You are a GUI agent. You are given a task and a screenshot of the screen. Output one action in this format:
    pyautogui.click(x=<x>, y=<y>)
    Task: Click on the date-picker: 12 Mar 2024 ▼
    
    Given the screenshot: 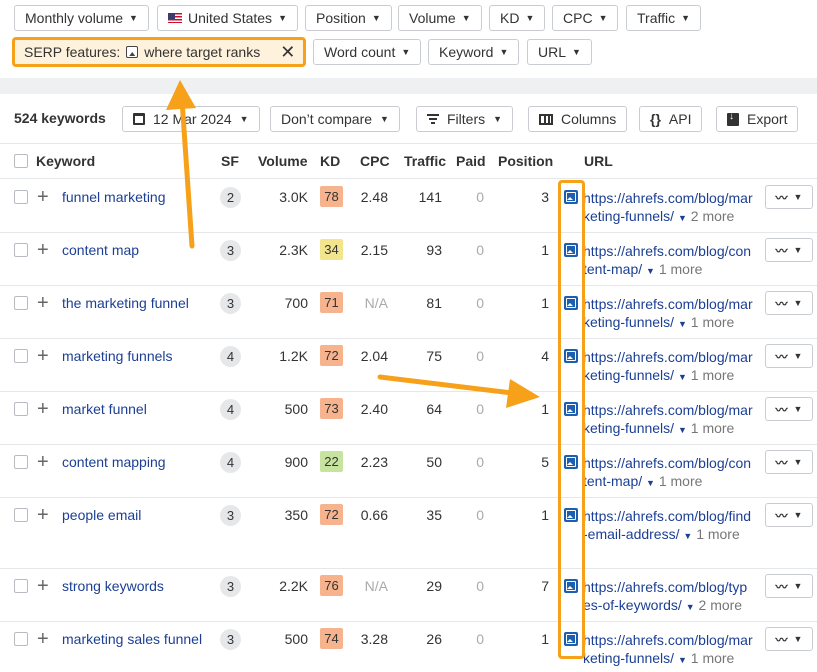 What is the action you would take?
    pyautogui.click(x=191, y=119)
    